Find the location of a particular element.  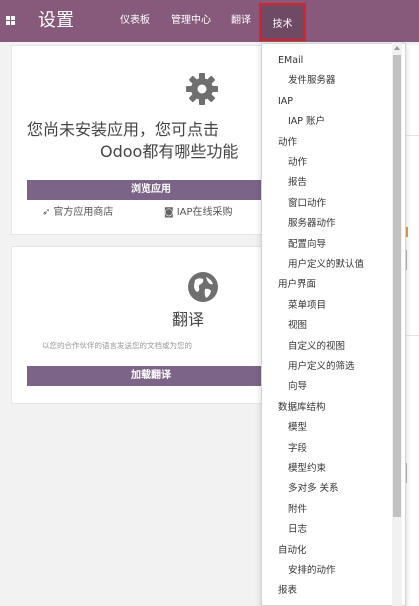

menu-item: IAP 账户 is located at coordinates (306, 122).